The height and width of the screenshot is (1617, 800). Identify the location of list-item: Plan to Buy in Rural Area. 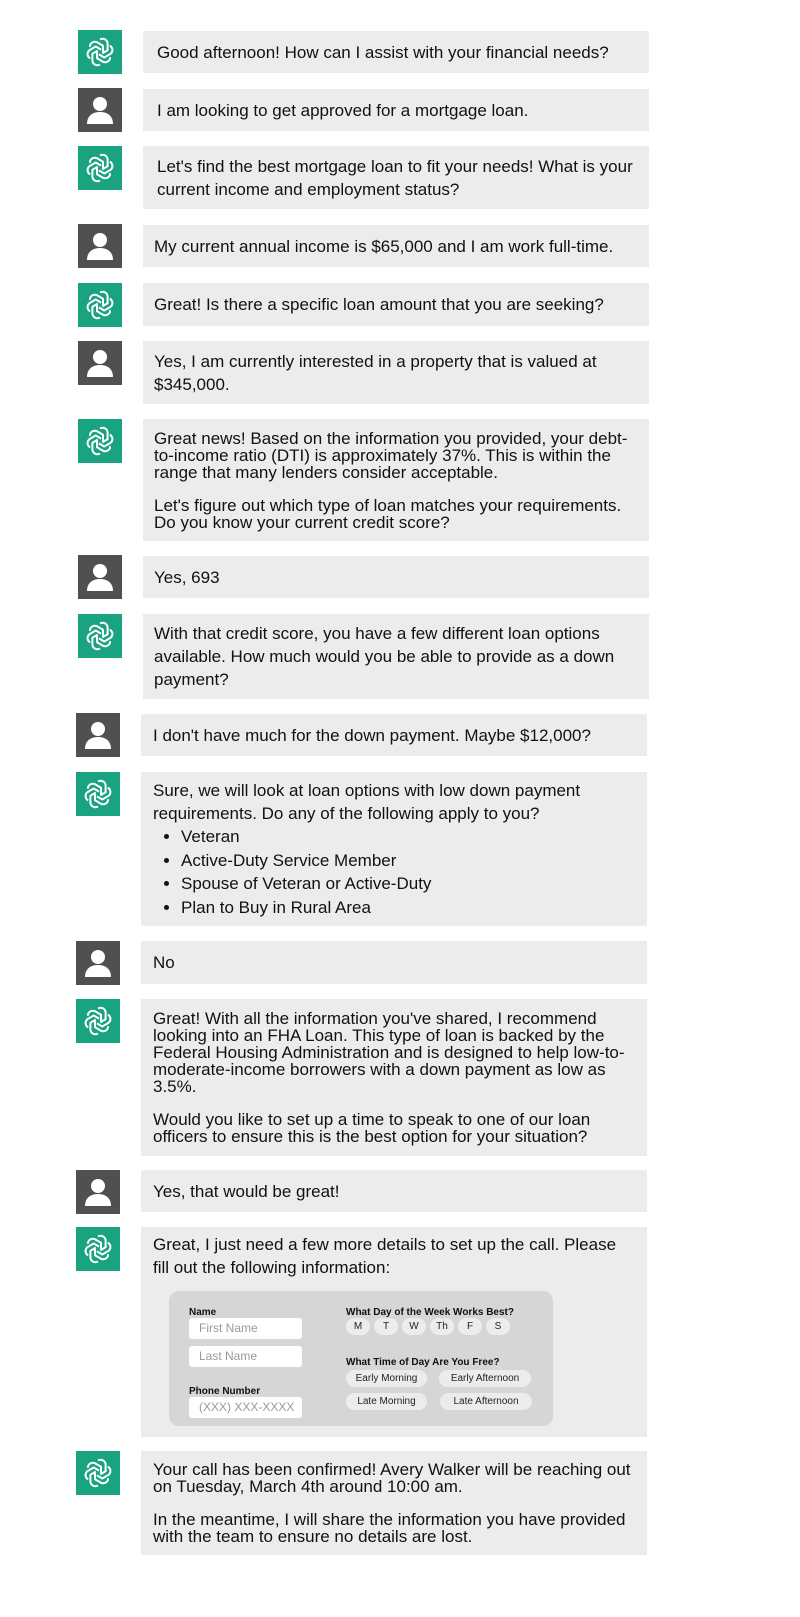
(407, 908).